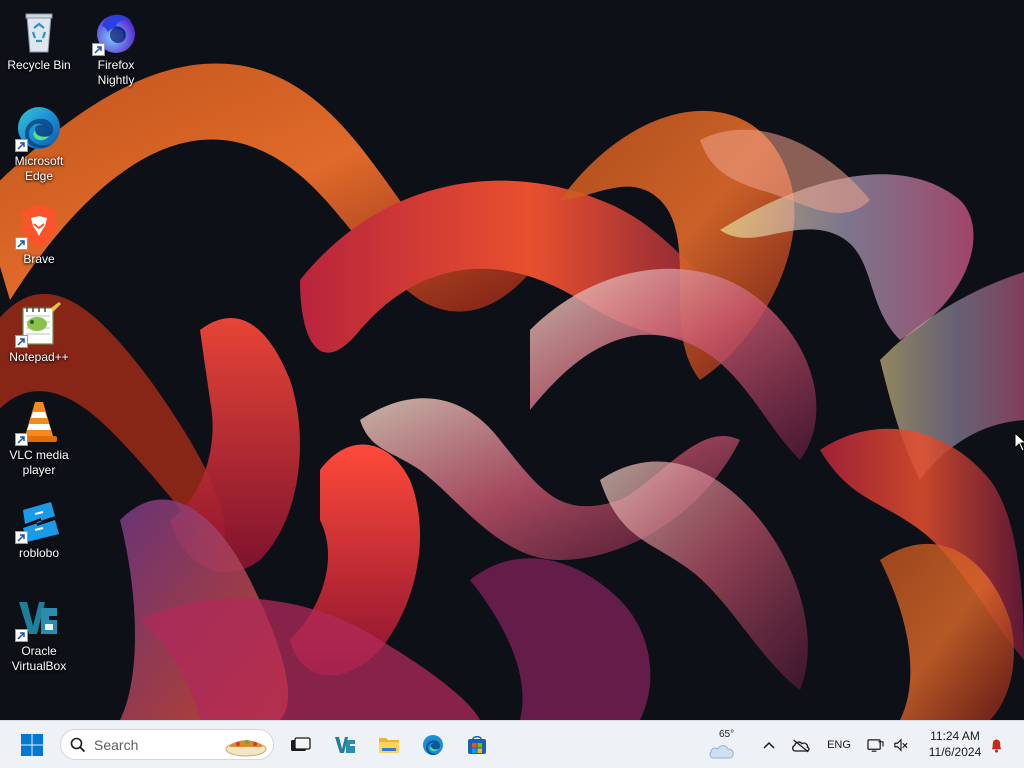 The height and width of the screenshot is (769, 1024). I want to click on taskbar: Search 65° ENG 11:24 AM 11/6/2024, so click(512, 744).